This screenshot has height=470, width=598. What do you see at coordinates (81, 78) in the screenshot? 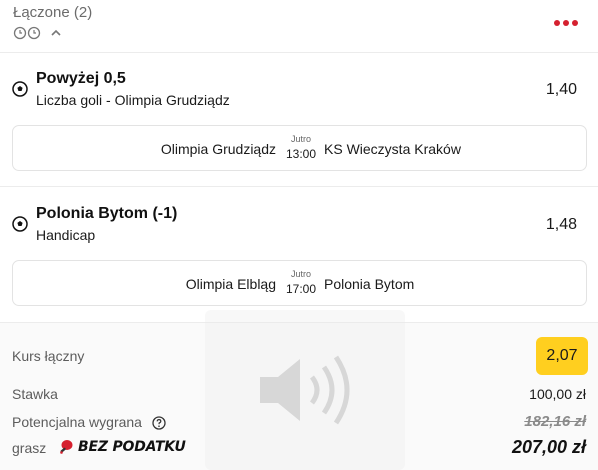
I see `selection-title: Powyżej 0,5` at bounding box center [81, 78].